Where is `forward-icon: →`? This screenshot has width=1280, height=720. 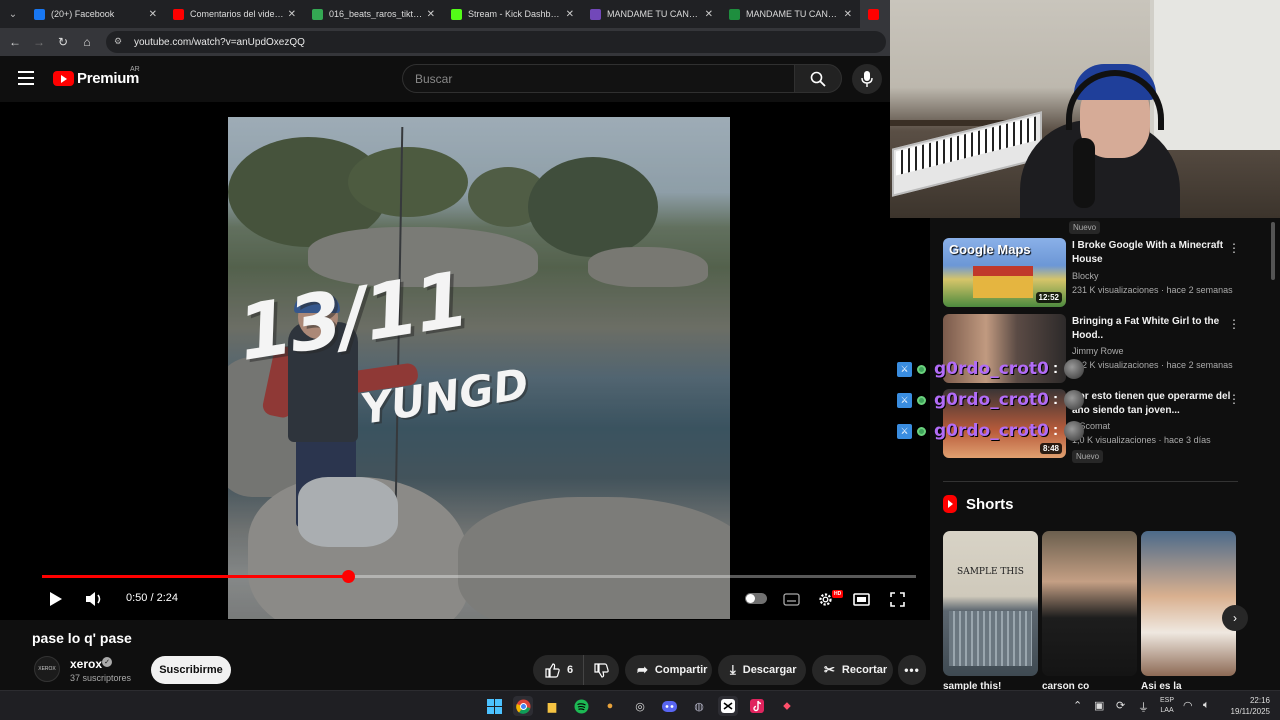
forward-icon: → is located at coordinates (39, 42).